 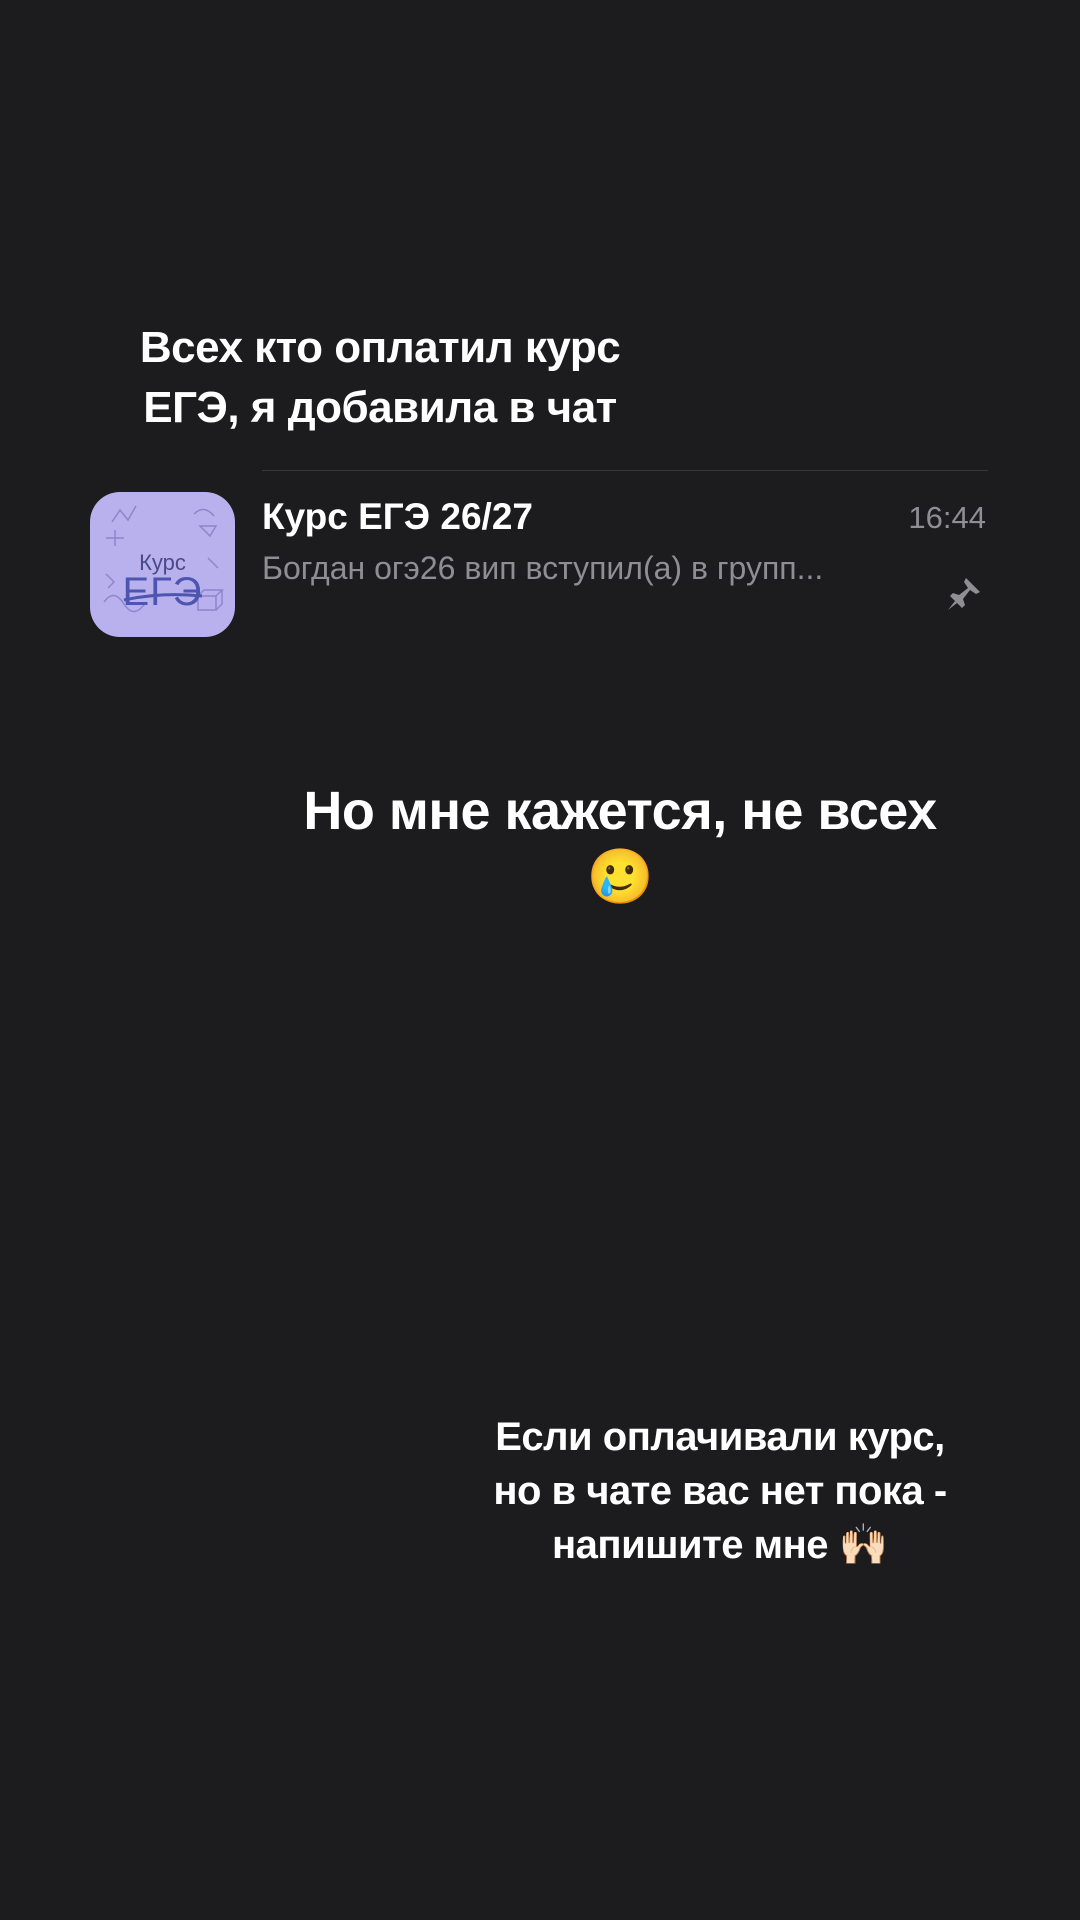 What do you see at coordinates (620, 844) in the screenshot?
I see `caption-middle: Но мне кажется, не всех 🥲` at bounding box center [620, 844].